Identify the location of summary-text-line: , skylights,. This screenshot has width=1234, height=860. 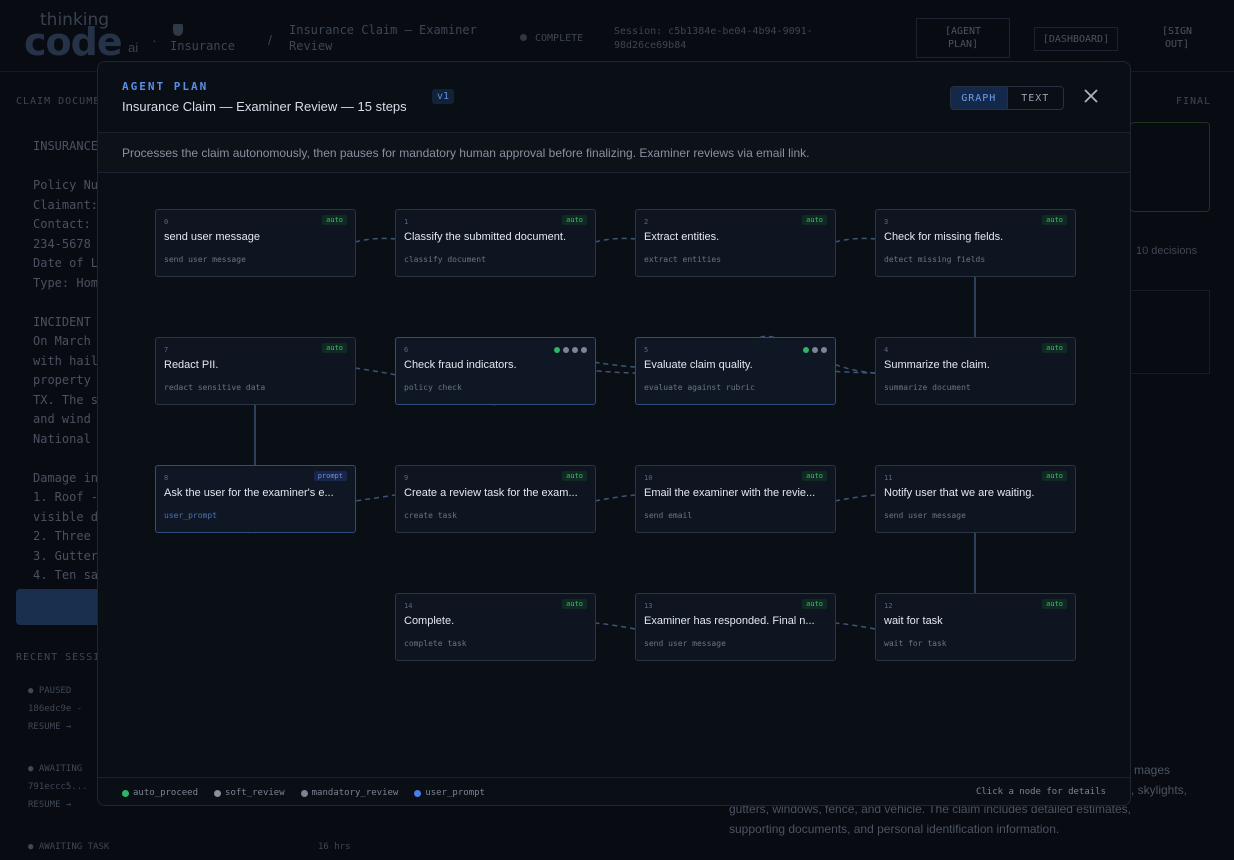
(1159, 790).